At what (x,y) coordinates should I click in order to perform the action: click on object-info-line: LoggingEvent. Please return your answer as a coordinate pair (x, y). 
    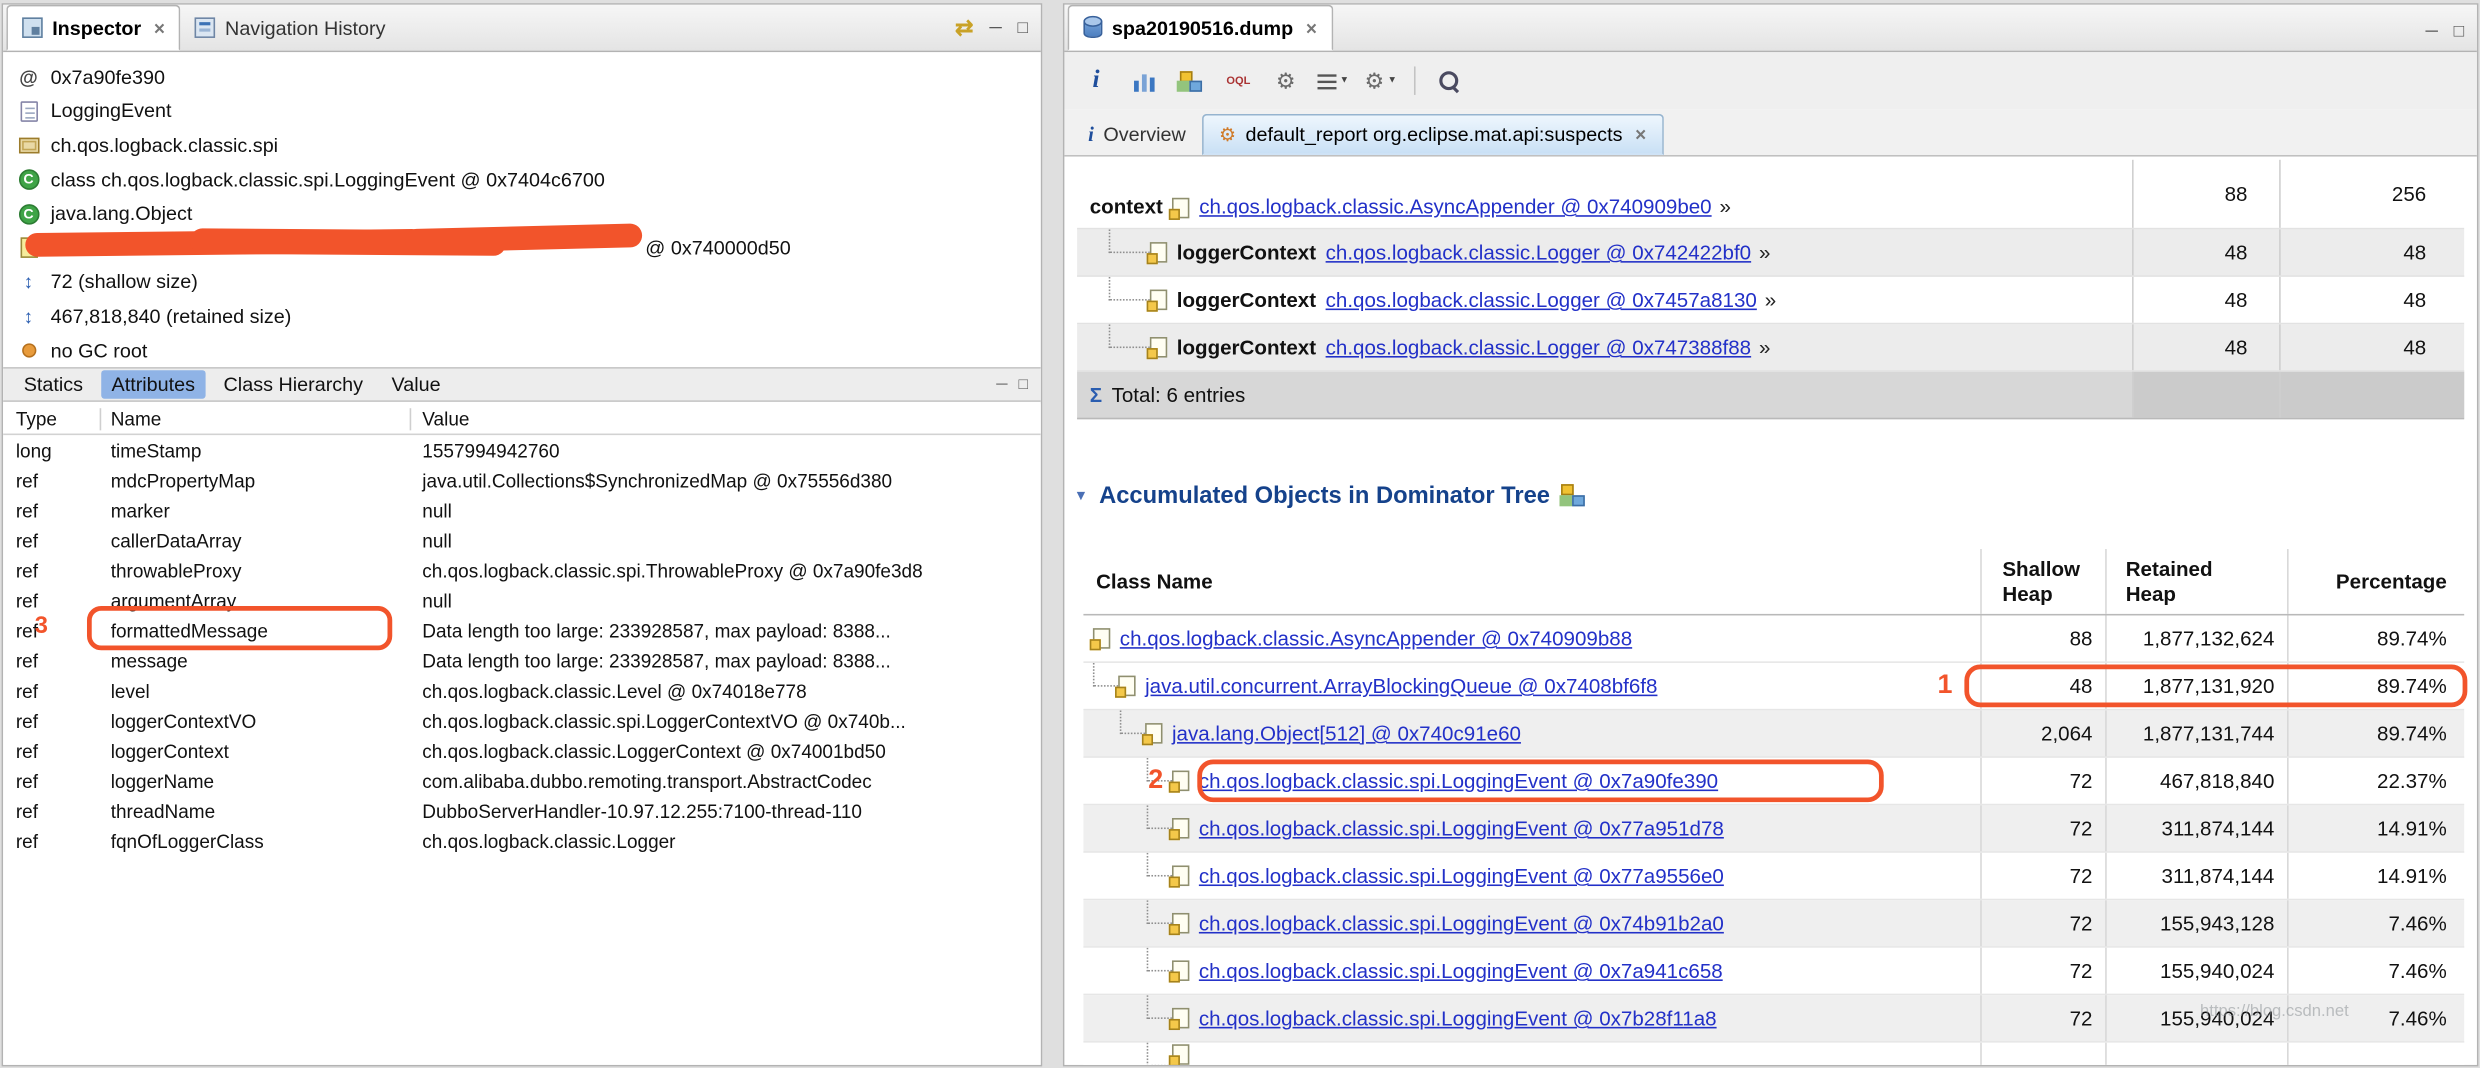
    Looking at the image, I should click on (522, 111).